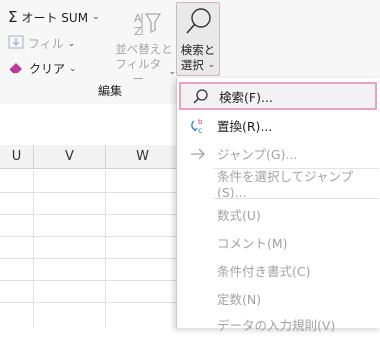 This screenshot has height=338, width=380. What do you see at coordinates (47, 69) in the screenshot?
I see `clear-label: クリア` at bounding box center [47, 69].